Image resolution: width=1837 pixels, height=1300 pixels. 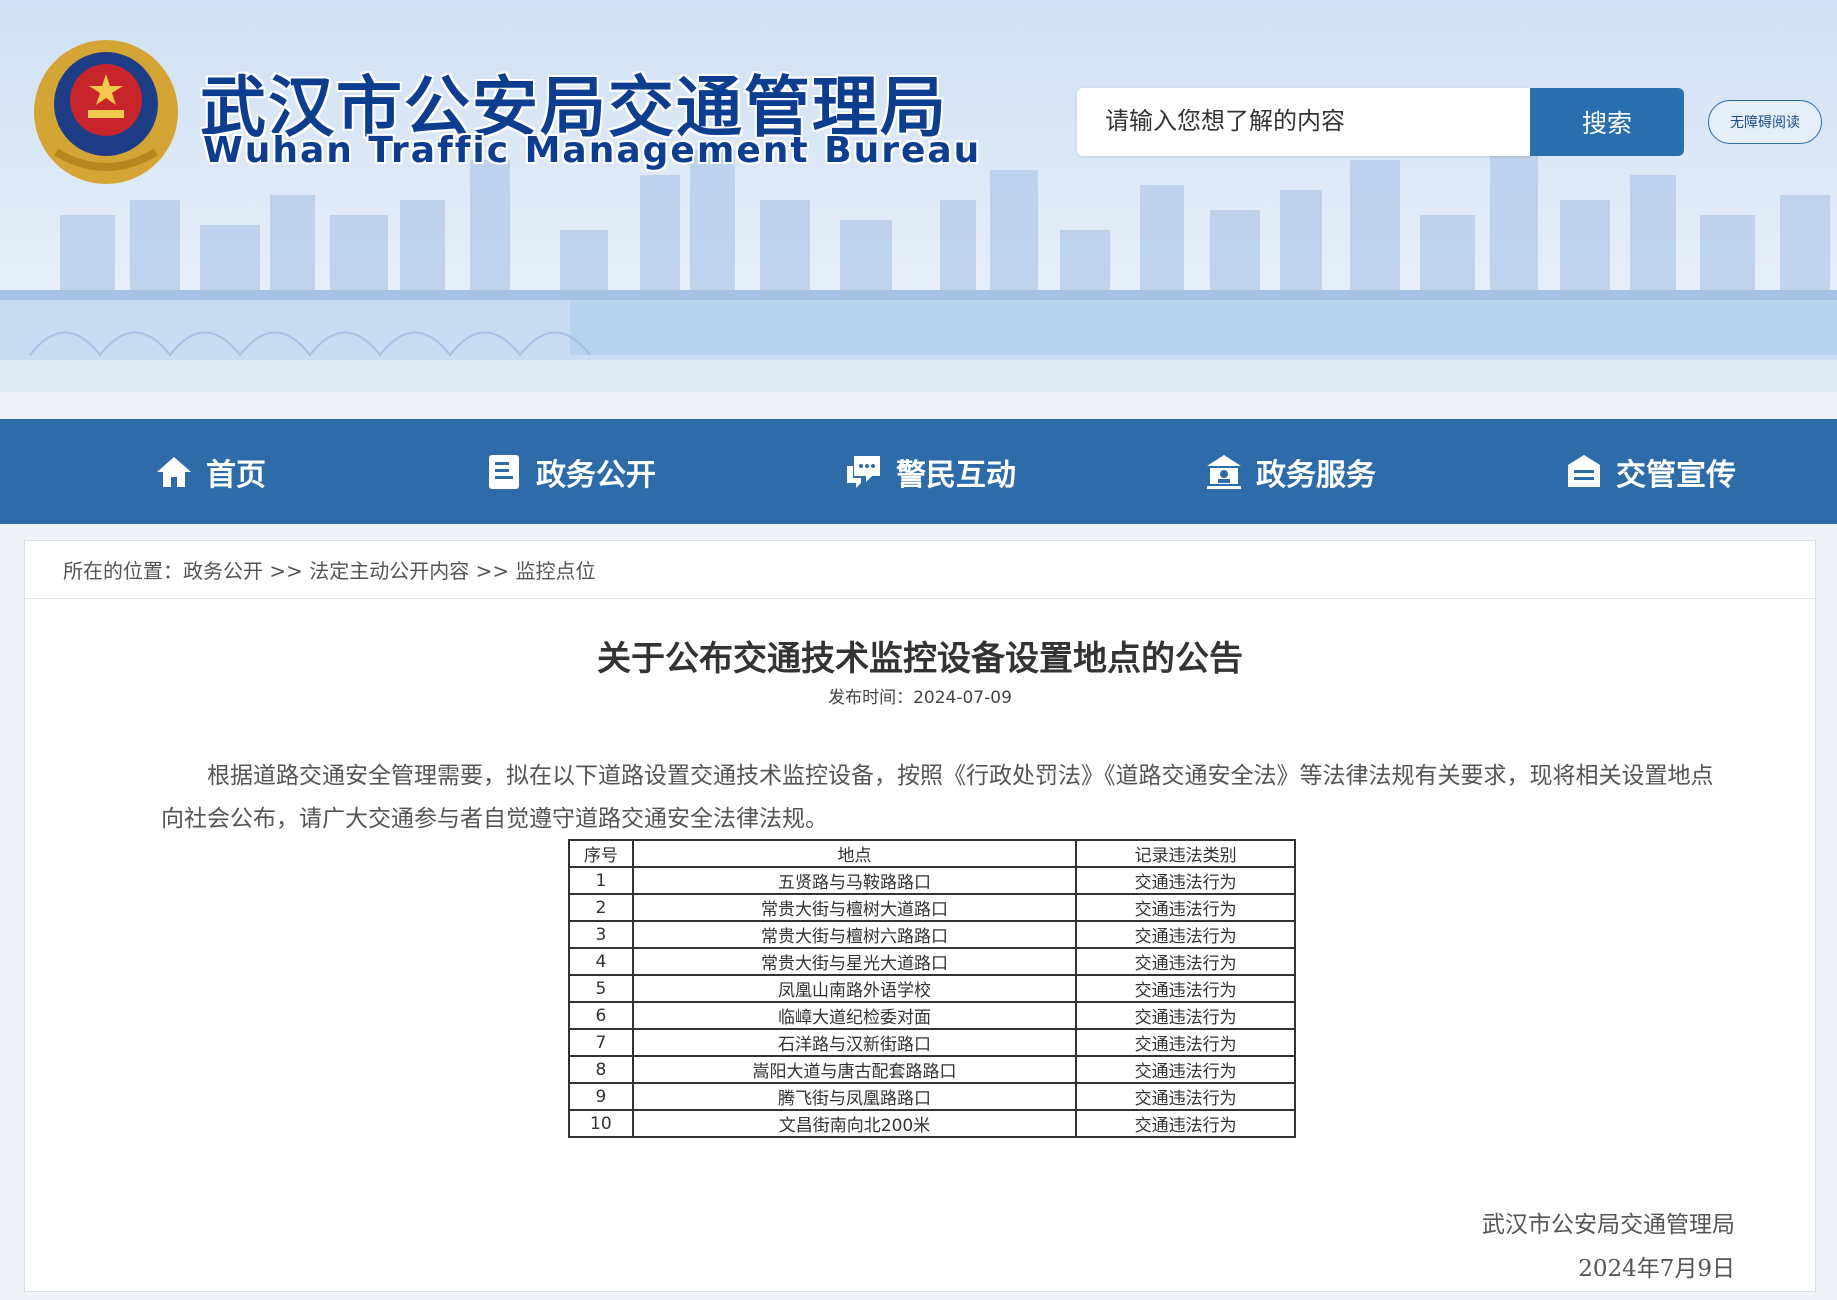 What do you see at coordinates (601, 1015) in the screenshot?
I see `table-cell: 6` at bounding box center [601, 1015].